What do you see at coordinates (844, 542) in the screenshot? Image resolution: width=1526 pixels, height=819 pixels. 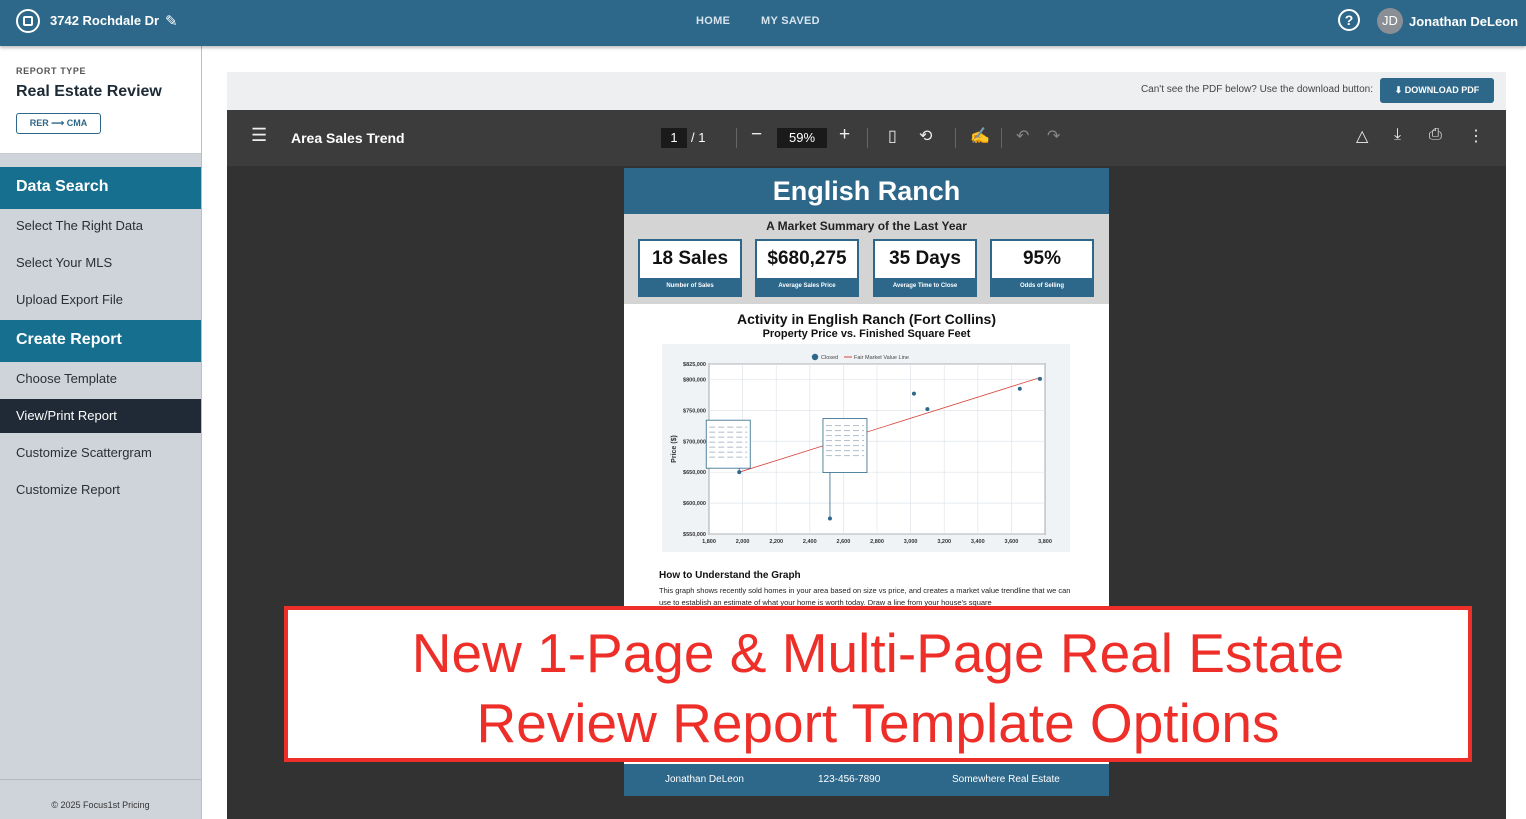 I see `x-tick-label: 2,600` at bounding box center [844, 542].